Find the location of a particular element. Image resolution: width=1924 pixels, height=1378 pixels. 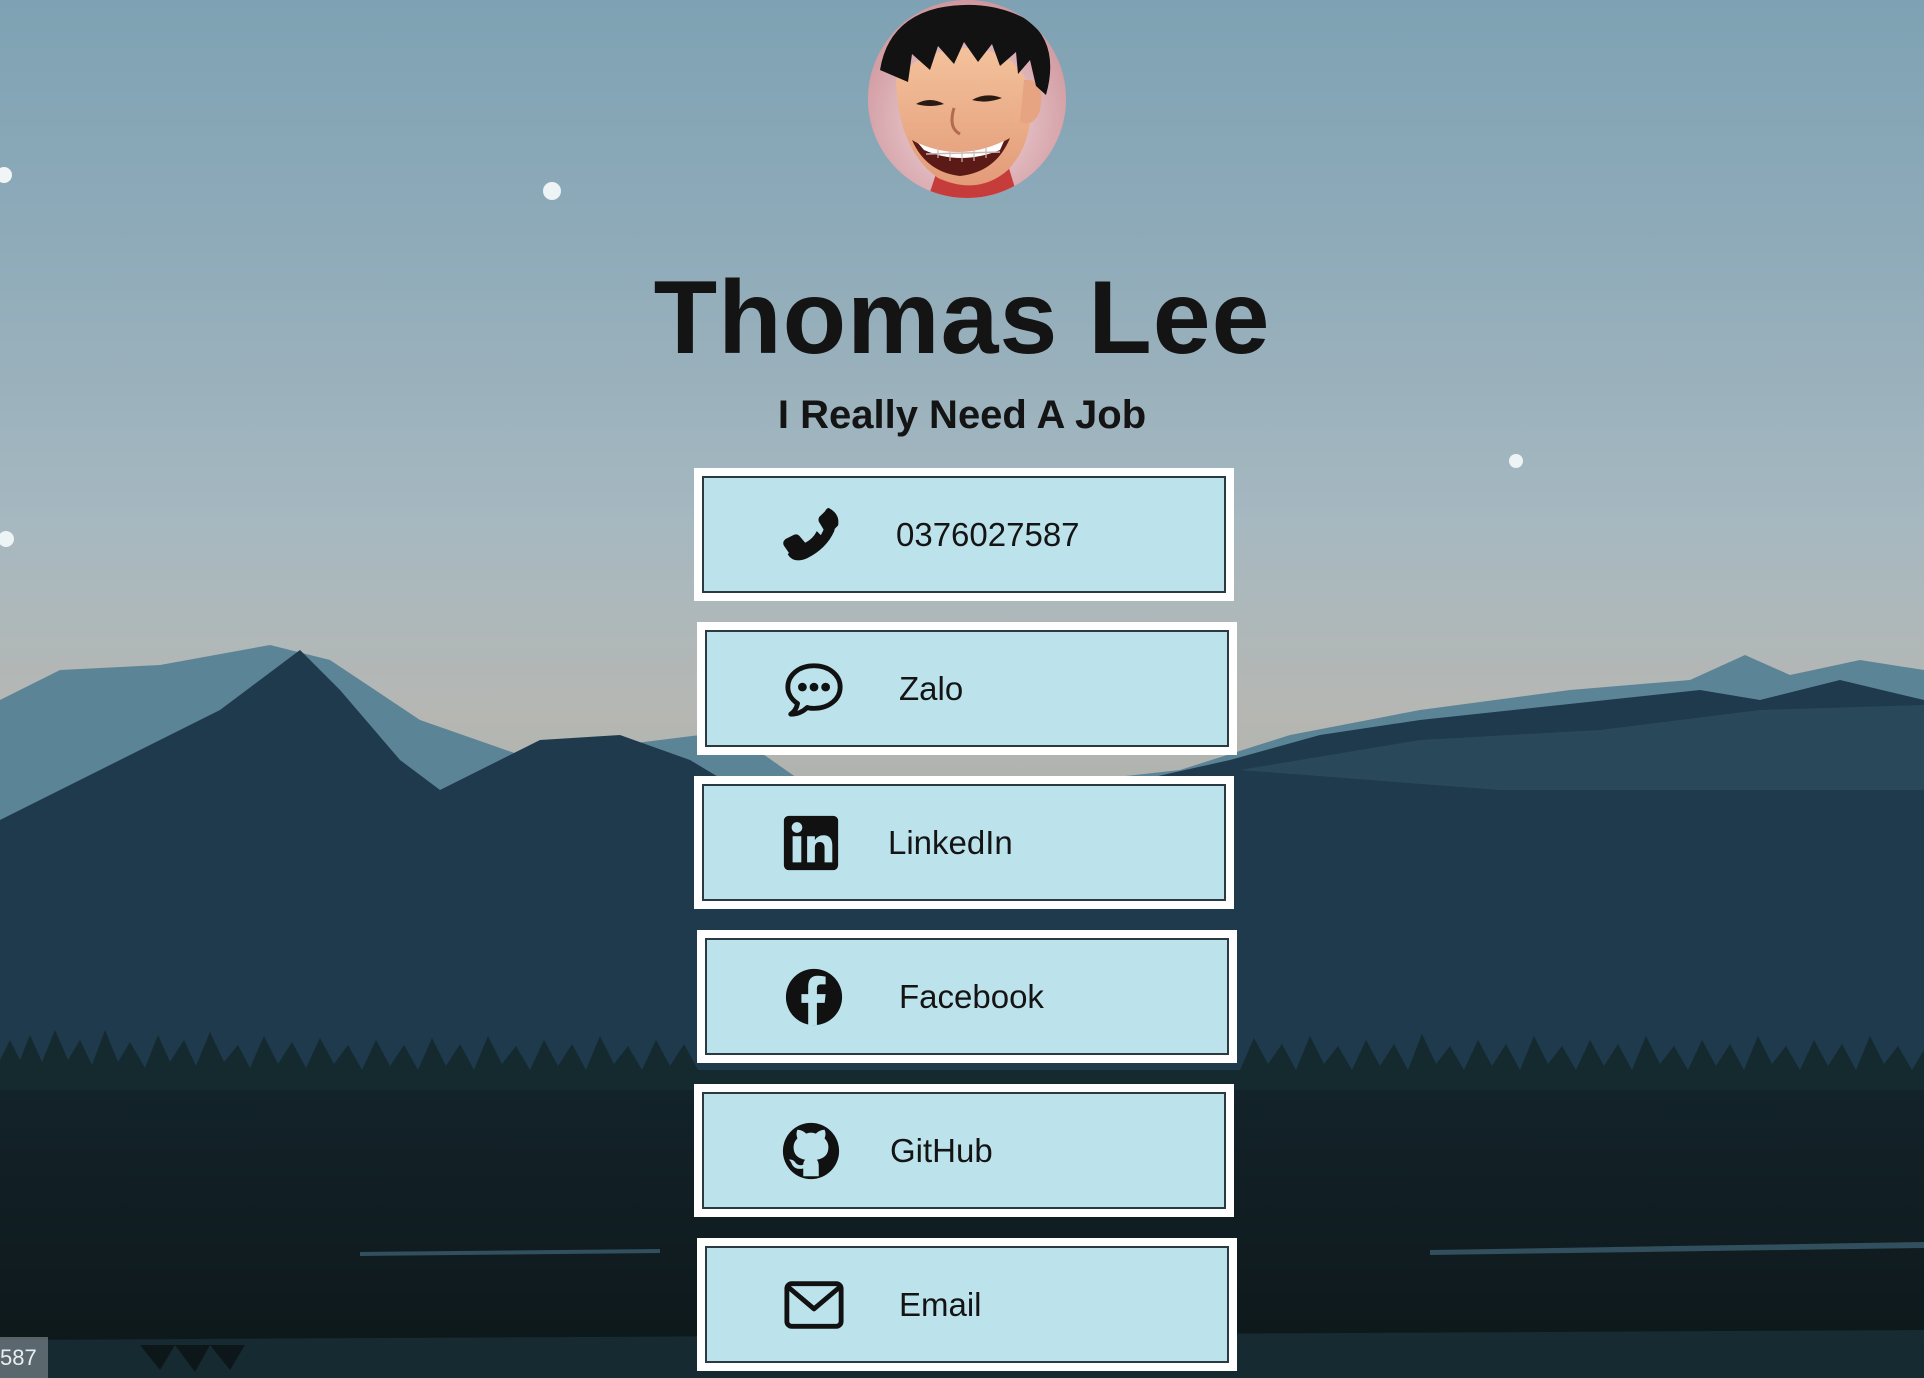

profile-name: Thomas Lee is located at coordinates (962, 318).